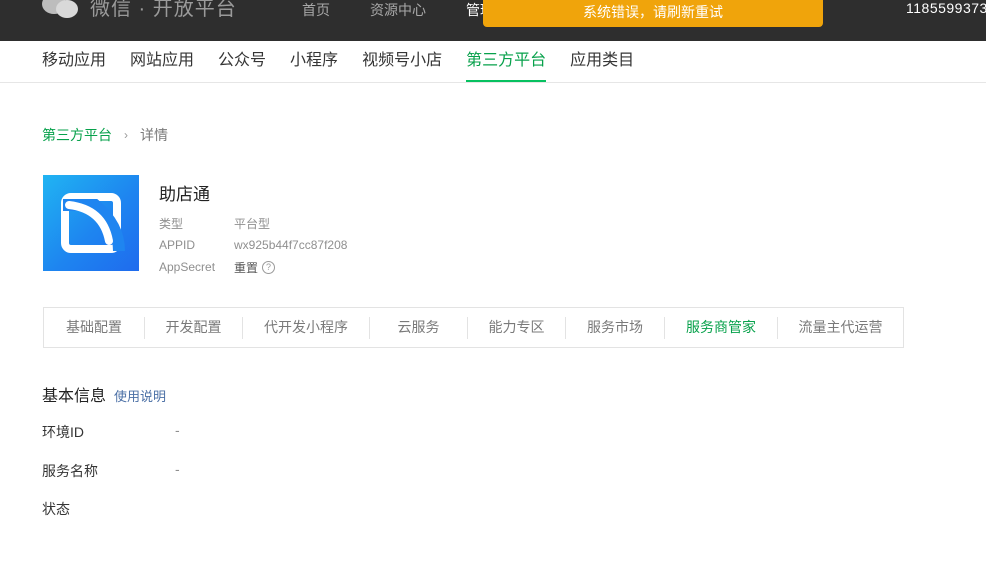 Image resolution: width=986 pixels, height=576 pixels. What do you see at coordinates (193, 327) in the screenshot?
I see `tab-dev-config: 开发配置` at bounding box center [193, 327].